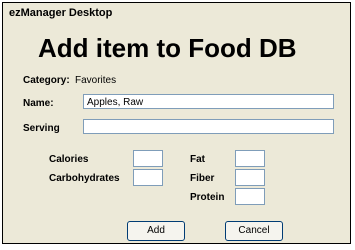  I want to click on category-value: Favorites, so click(96, 80).